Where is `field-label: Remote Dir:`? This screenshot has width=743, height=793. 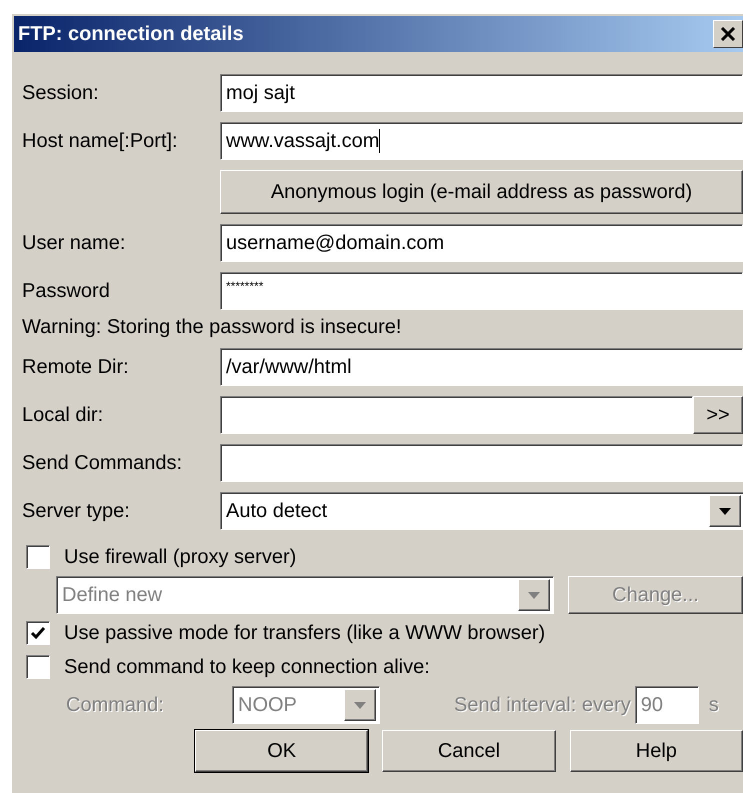
field-label: Remote Dir: is located at coordinates (76, 367).